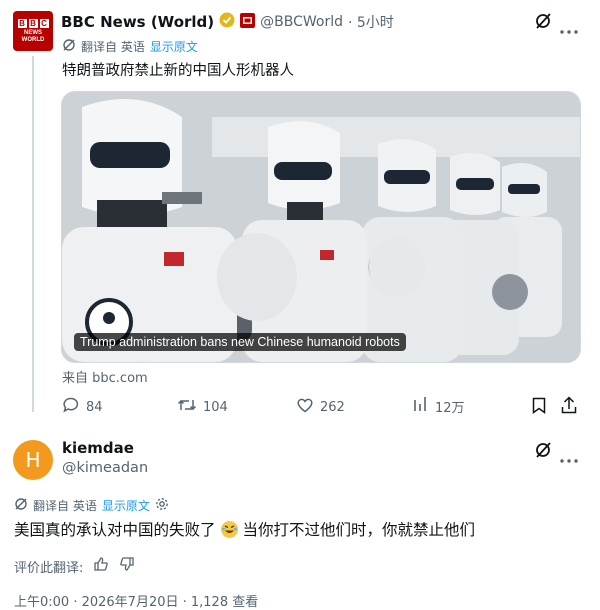  What do you see at coordinates (49, 568) in the screenshot?
I see `rate-translation-label: 评价此翻译:` at bounding box center [49, 568].